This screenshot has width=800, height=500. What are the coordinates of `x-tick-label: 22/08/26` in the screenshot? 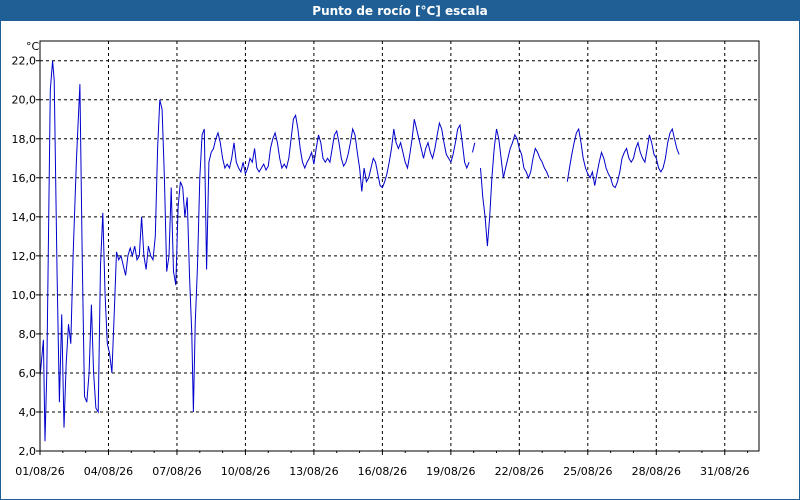 It's located at (519, 471).